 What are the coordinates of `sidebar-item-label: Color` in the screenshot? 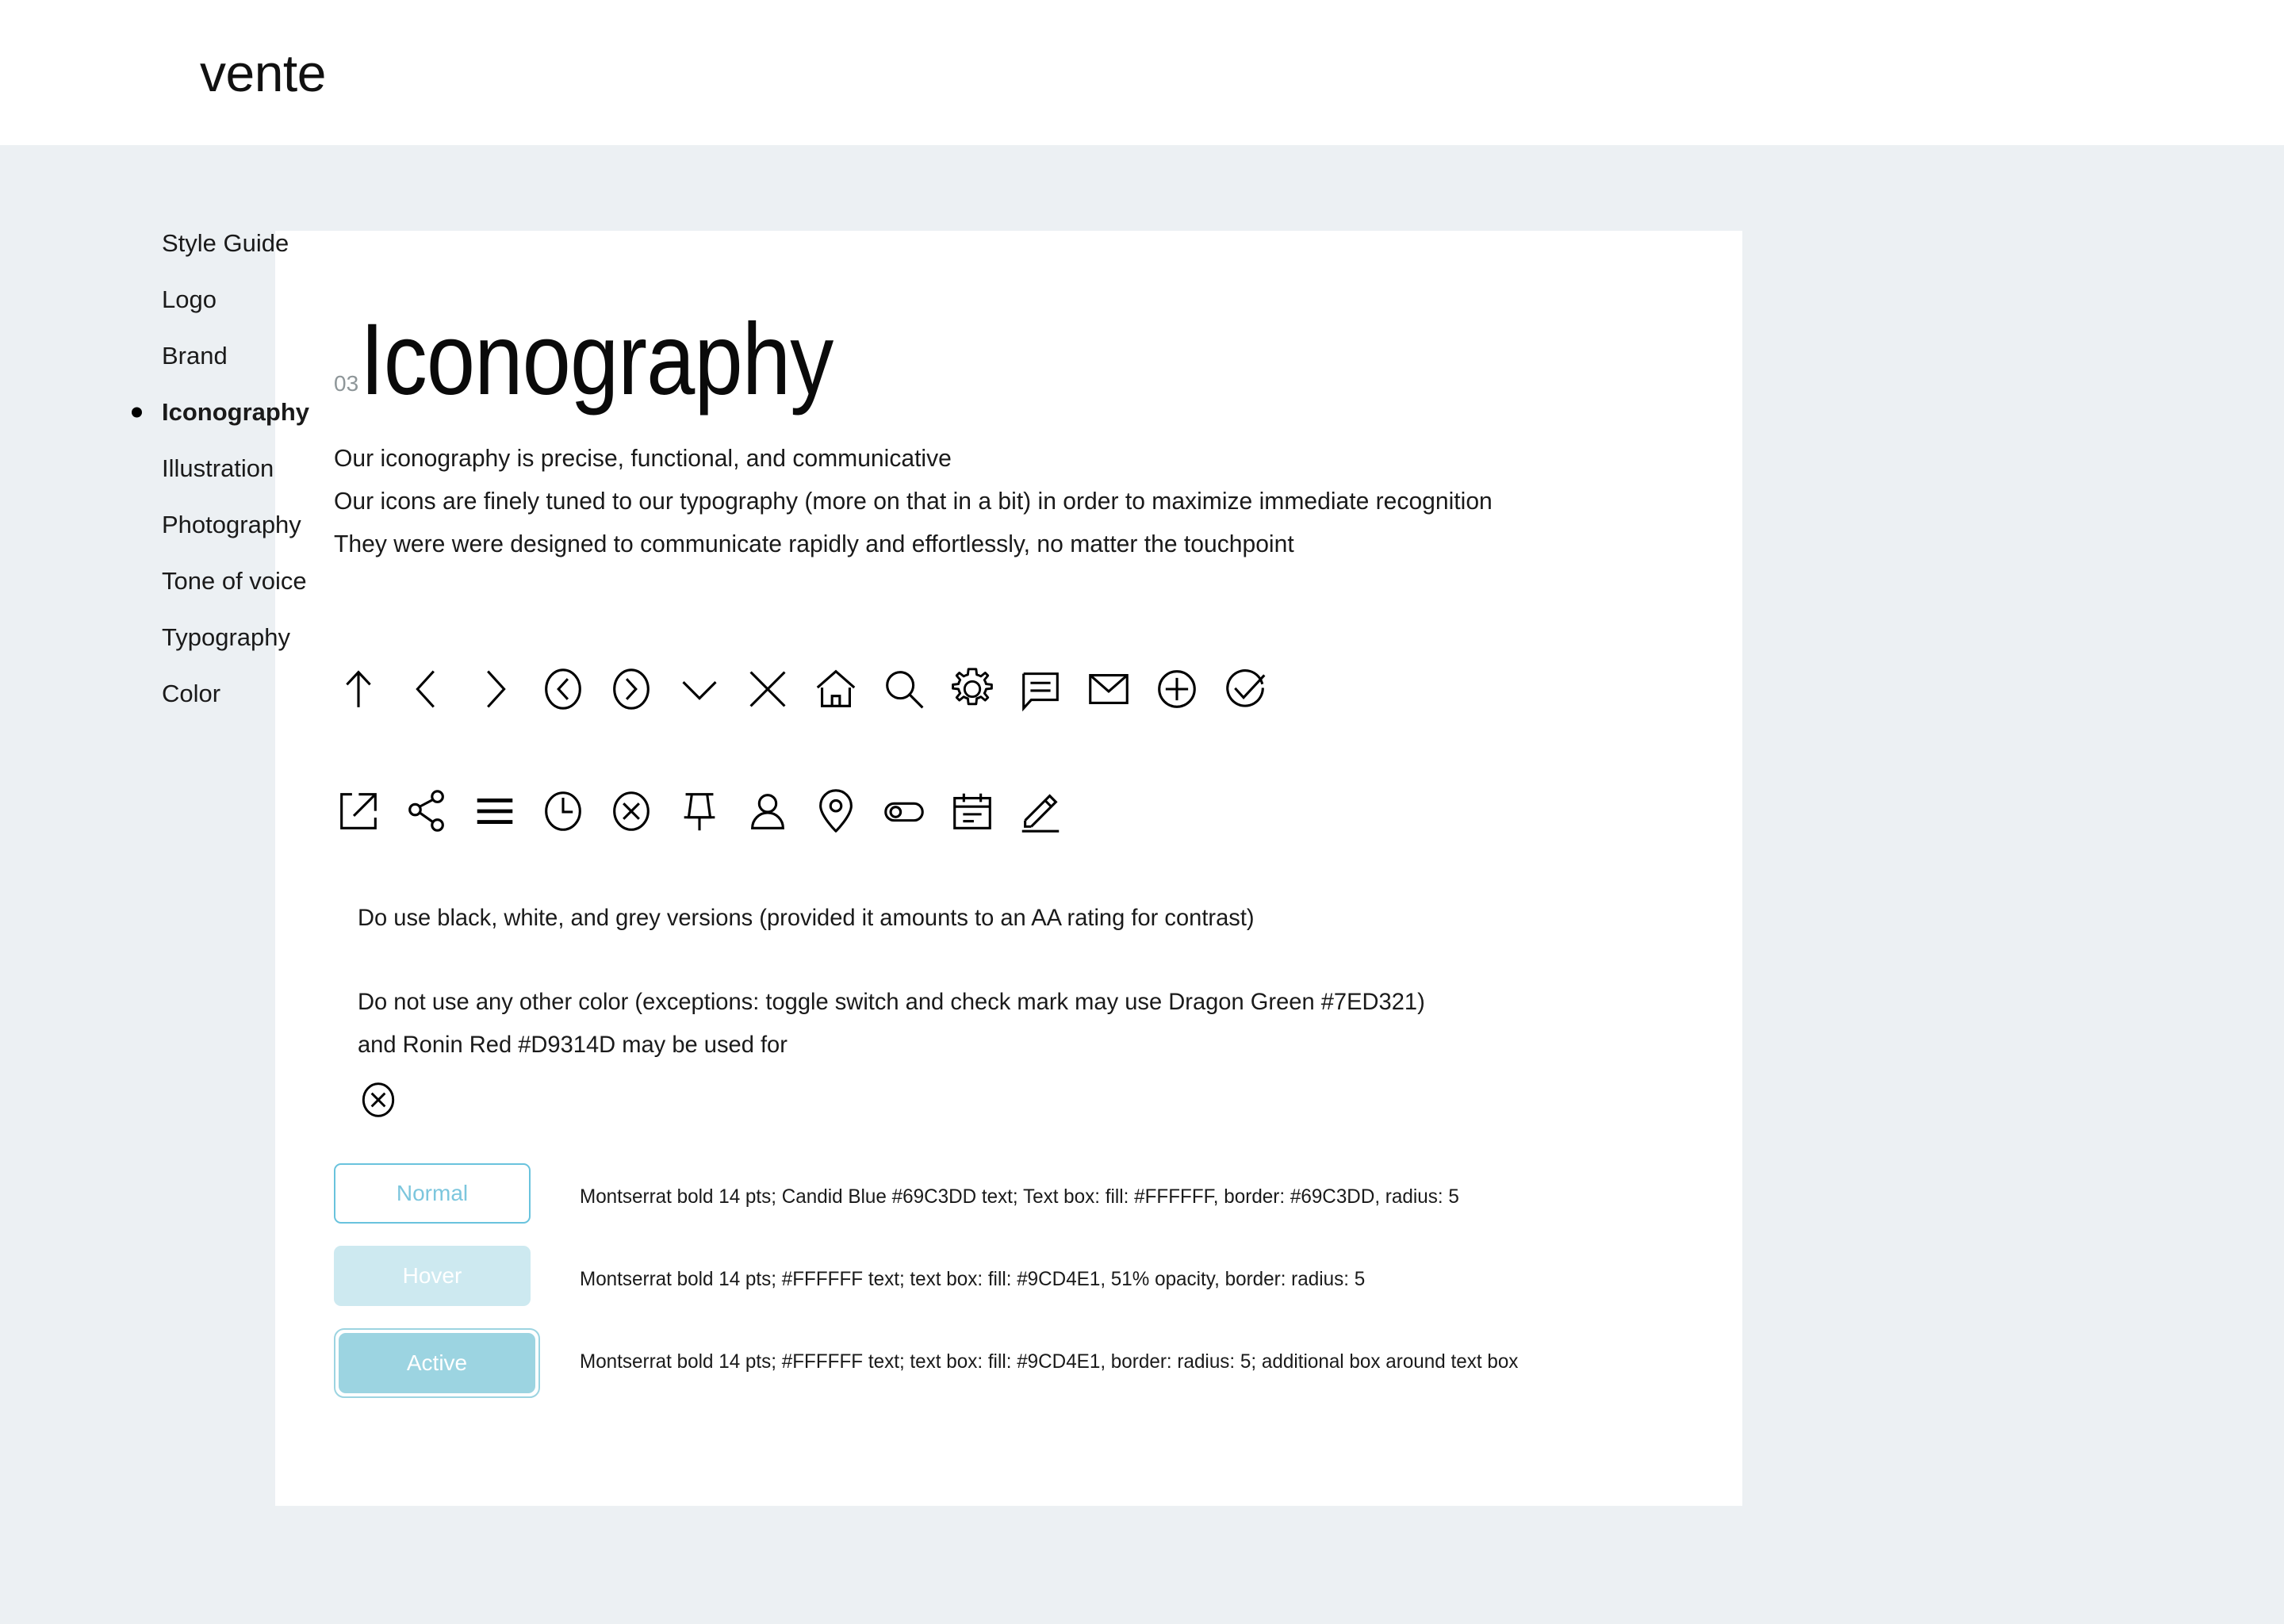 It's located at (191, 693).